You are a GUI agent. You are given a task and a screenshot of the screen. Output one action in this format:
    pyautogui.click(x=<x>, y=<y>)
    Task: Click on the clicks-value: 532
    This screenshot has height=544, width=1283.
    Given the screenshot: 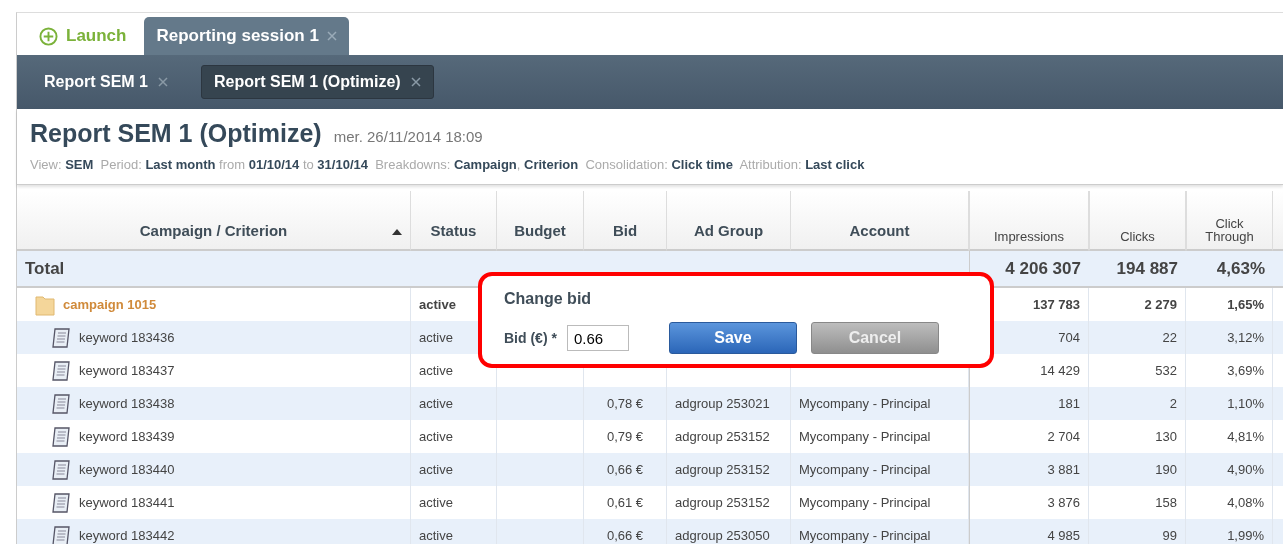 What is the action you would take?
    pyautogui.click(x=1166, y=370)
    